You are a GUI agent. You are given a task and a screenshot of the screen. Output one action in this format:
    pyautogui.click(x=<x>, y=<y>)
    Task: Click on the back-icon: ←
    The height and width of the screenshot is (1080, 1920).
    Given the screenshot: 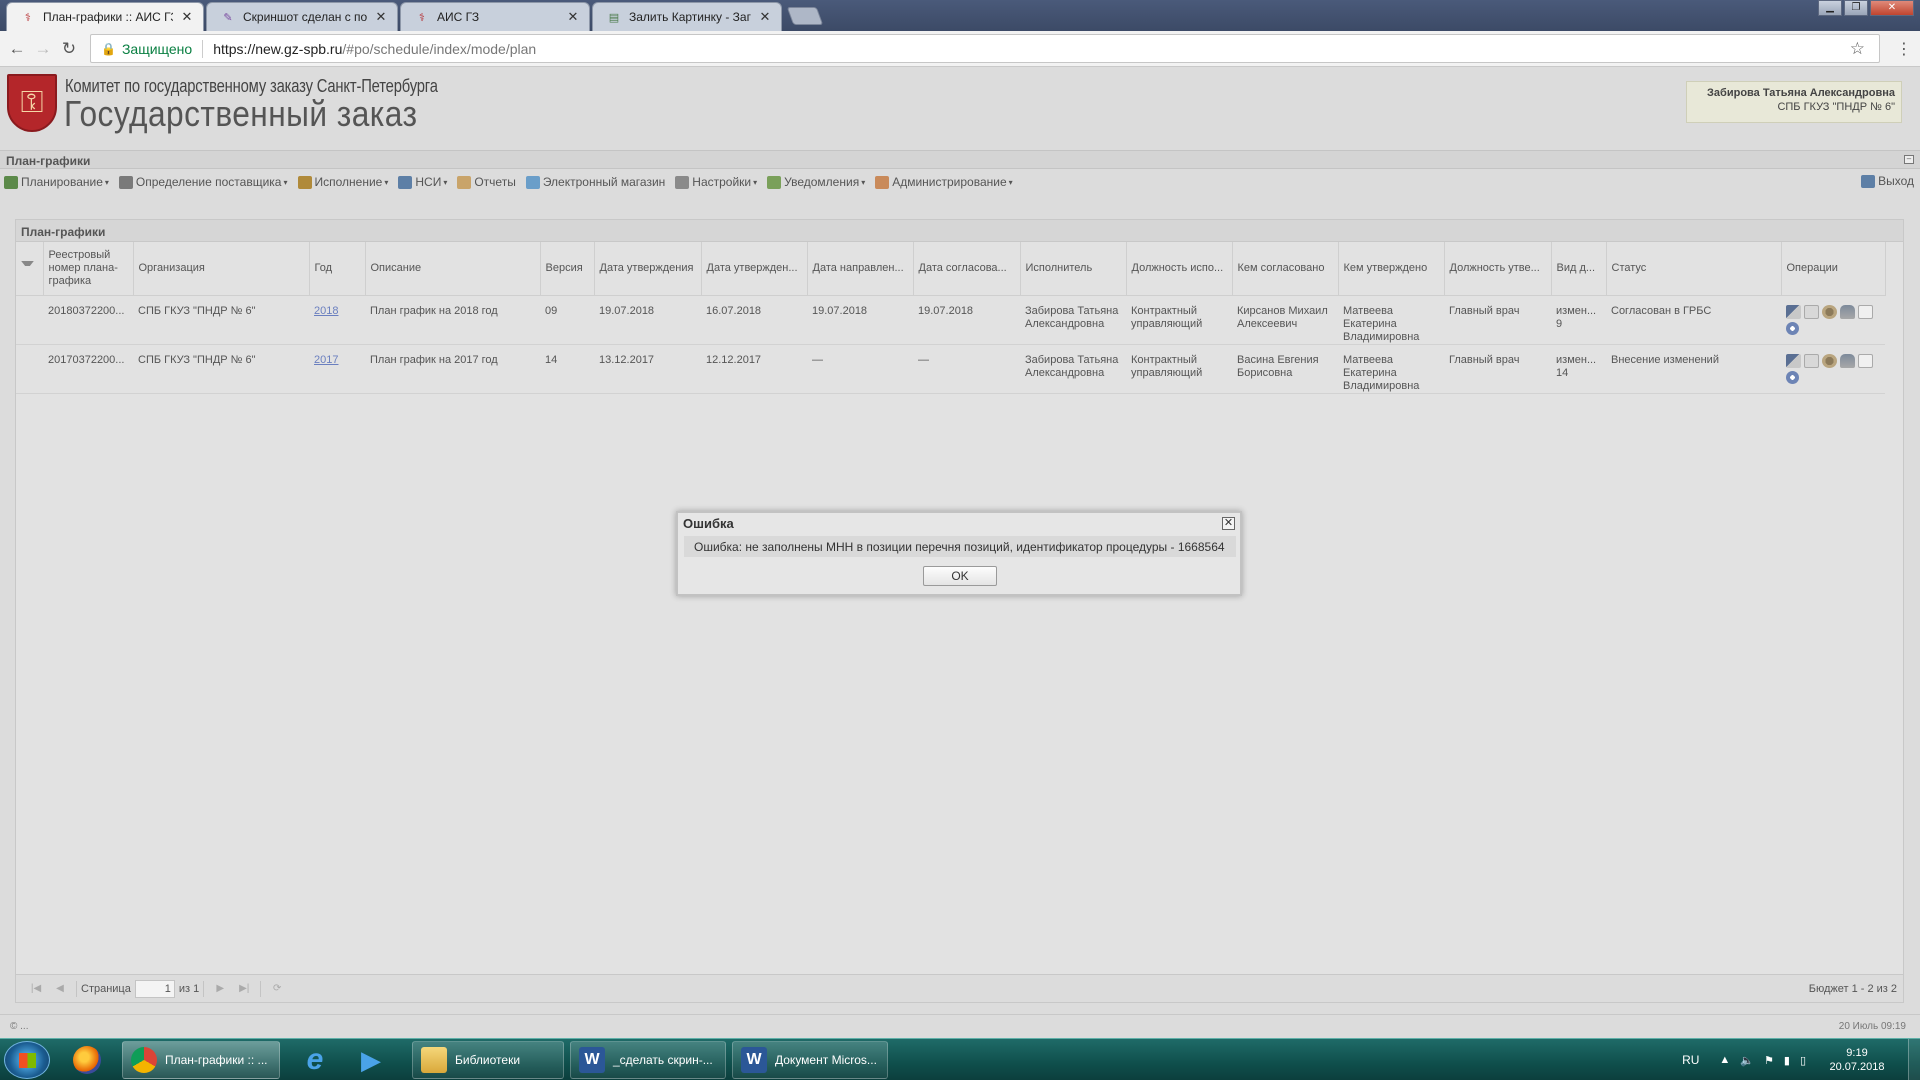 What is the action you would take?
    pyautogui.click(x=17, y=49)
    